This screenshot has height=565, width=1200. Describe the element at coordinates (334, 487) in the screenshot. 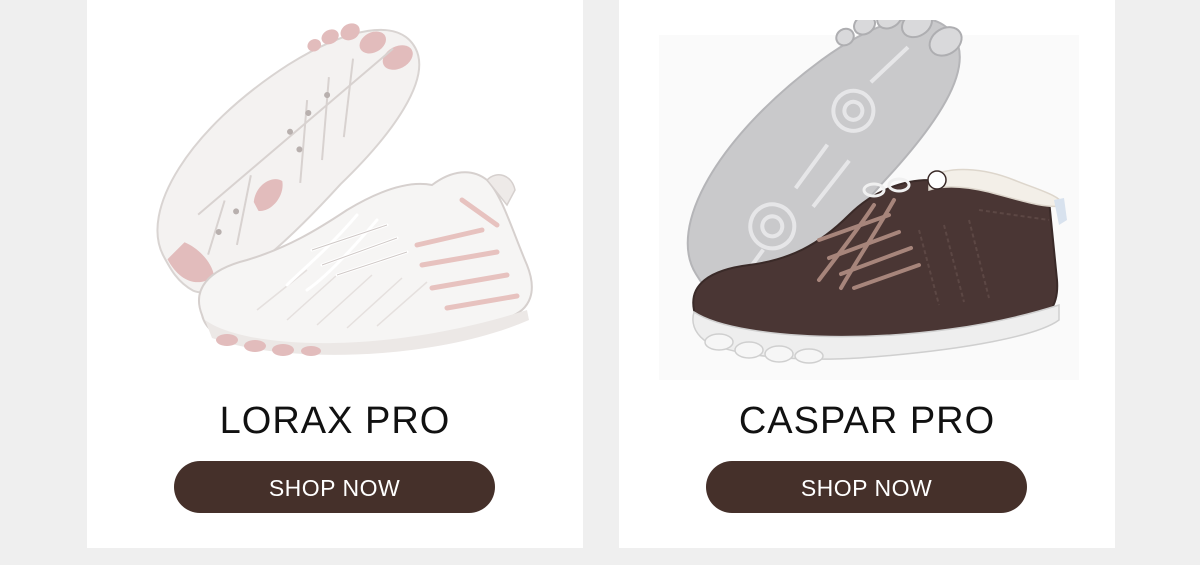

I see `shop-now-button-lorax-pro: SHOP NOW` at that location.